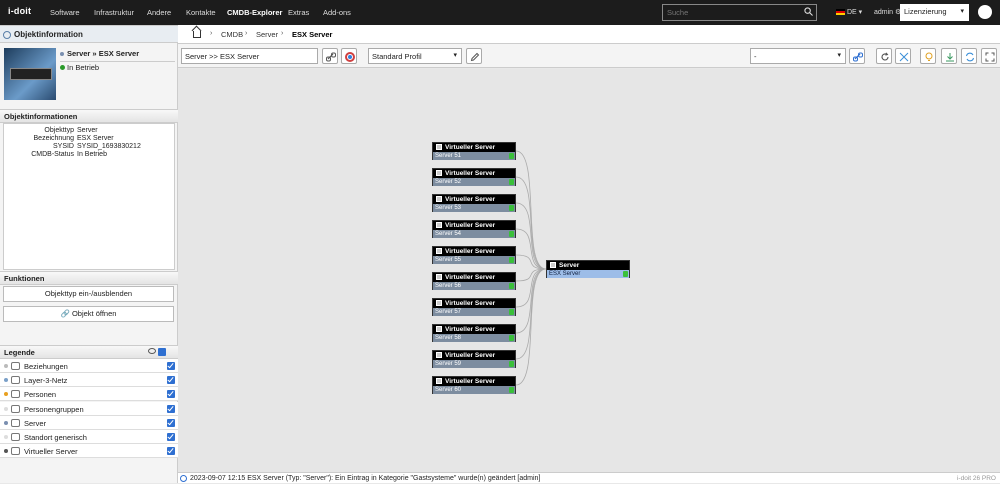 Image resolution: width=1000 pixels, height=484 pixels. What do you see at coordinates (474, 255) in the screenshot?
I see `graph-node-virtual-server: Virtueller Server Server 55` at bounding box center [474, 255].